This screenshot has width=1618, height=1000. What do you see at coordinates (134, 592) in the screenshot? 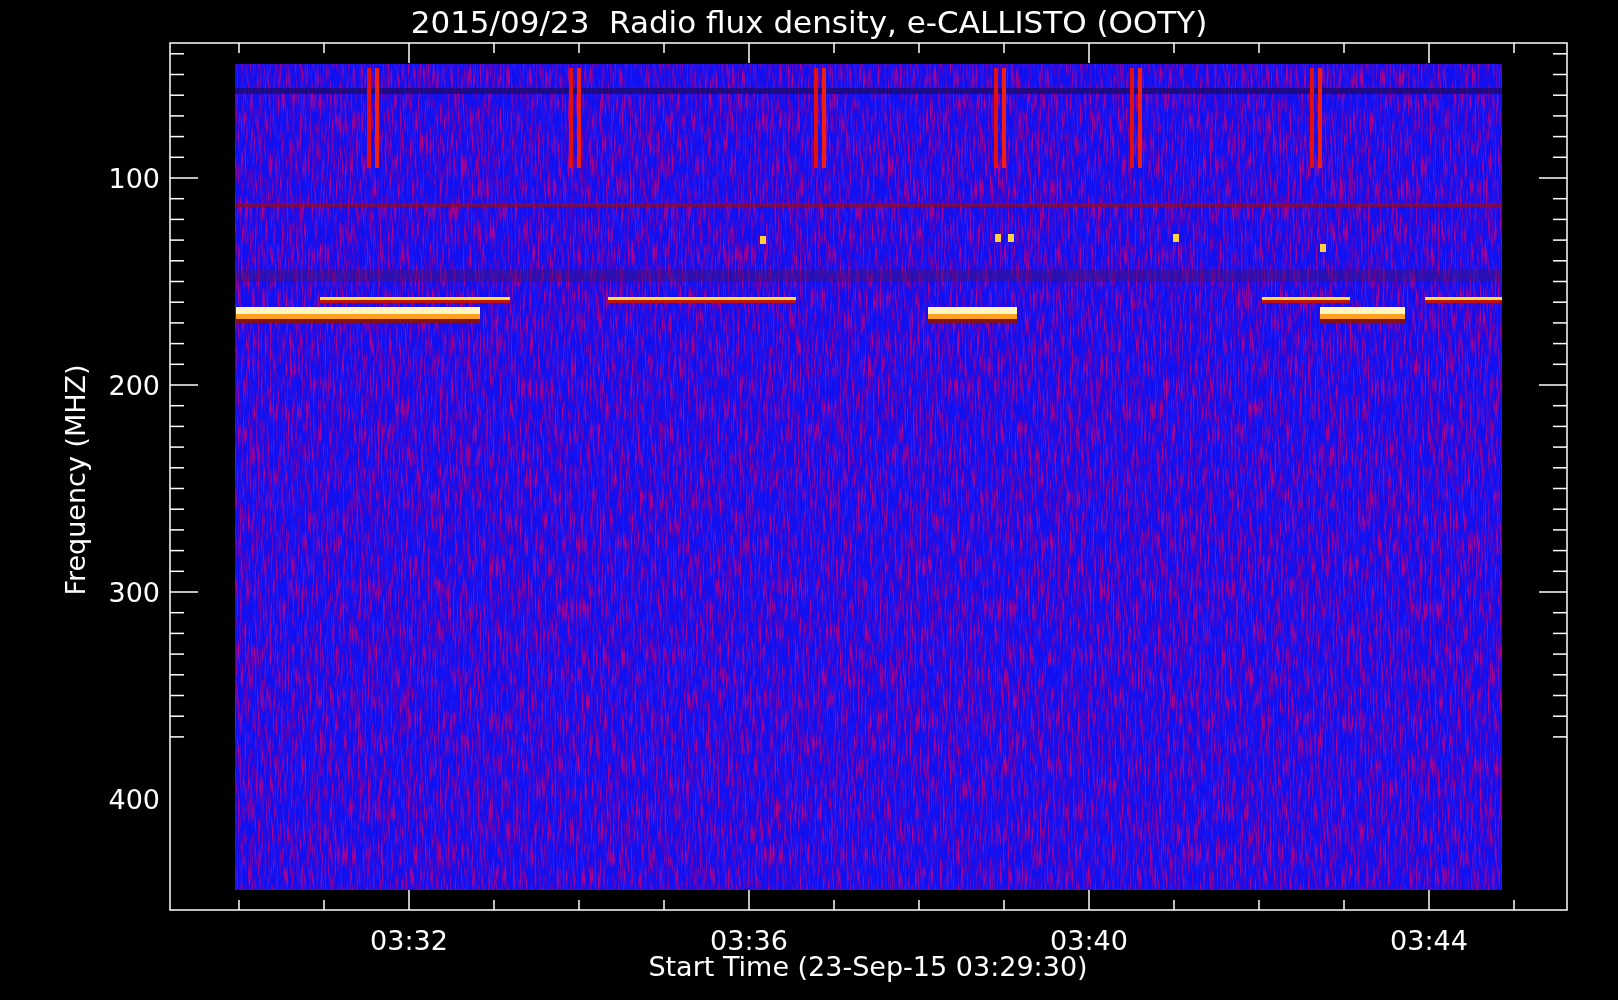
I see `y-tick-label: 300` at bounding box center [134, 592].